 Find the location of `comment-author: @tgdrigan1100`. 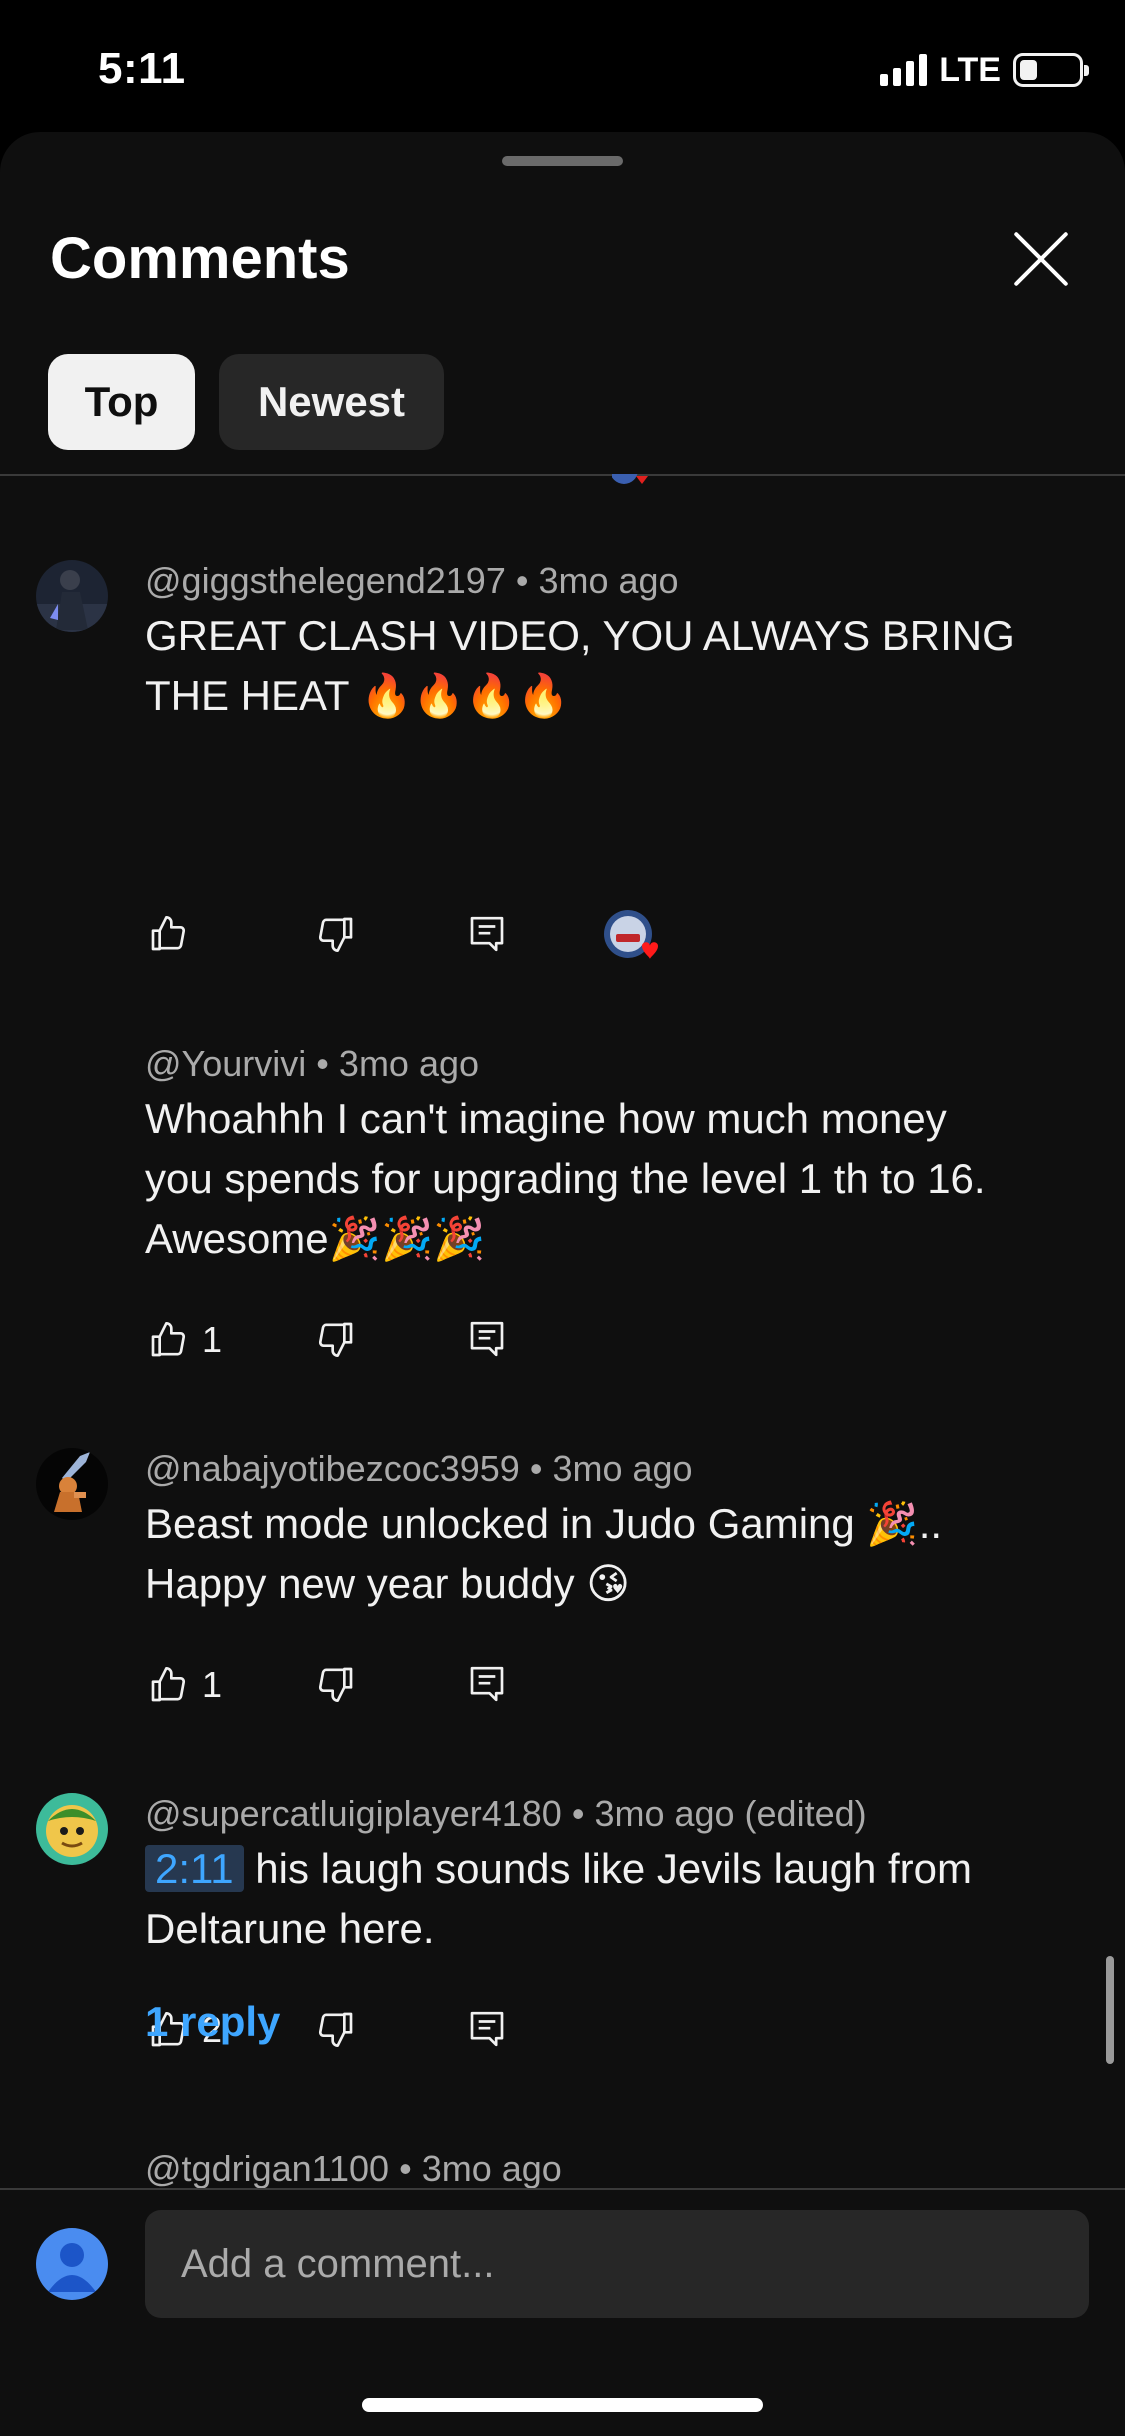

comment-author: @tgdrigan1100 is located at coordinates (267, 2168).